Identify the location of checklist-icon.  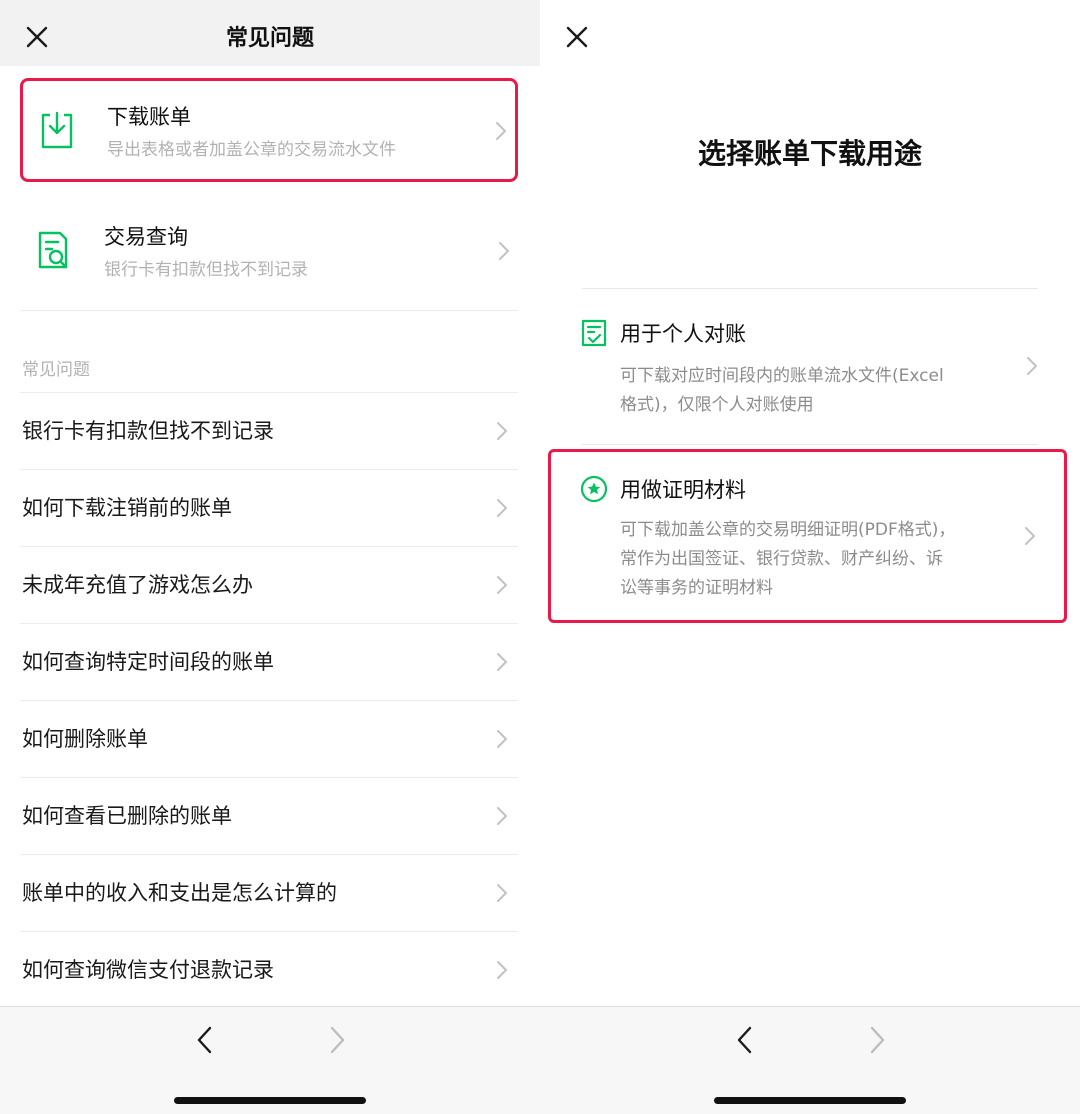
(594, 333).